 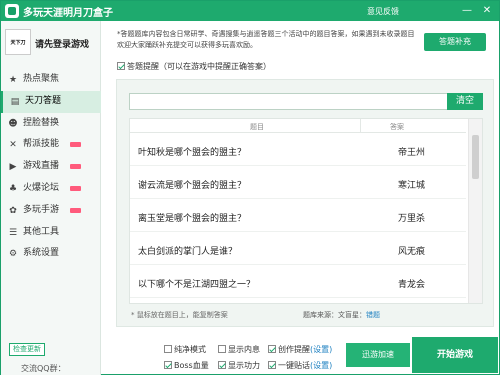 I want to click on sidebar-item-hot-news: ★ 热点聚焦, so click(x=51, y=80).